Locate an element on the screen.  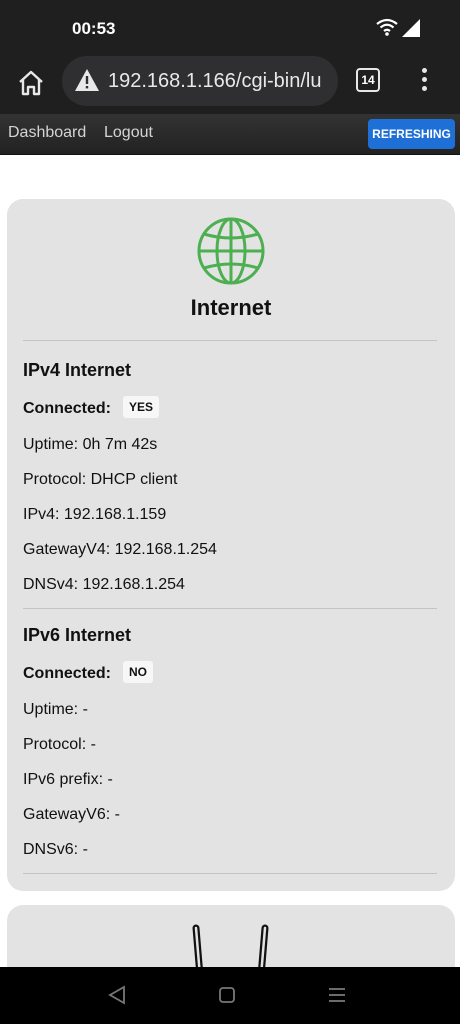
ipv6-protocol: Protocol: - is located at coordinates (59, 744).